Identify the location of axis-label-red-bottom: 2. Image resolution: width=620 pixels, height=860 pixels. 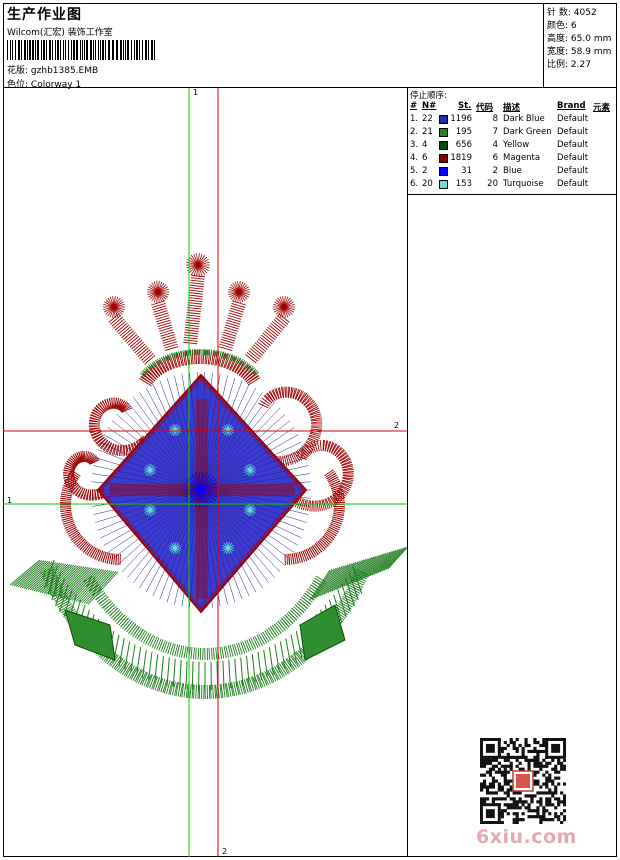
(225, 851).